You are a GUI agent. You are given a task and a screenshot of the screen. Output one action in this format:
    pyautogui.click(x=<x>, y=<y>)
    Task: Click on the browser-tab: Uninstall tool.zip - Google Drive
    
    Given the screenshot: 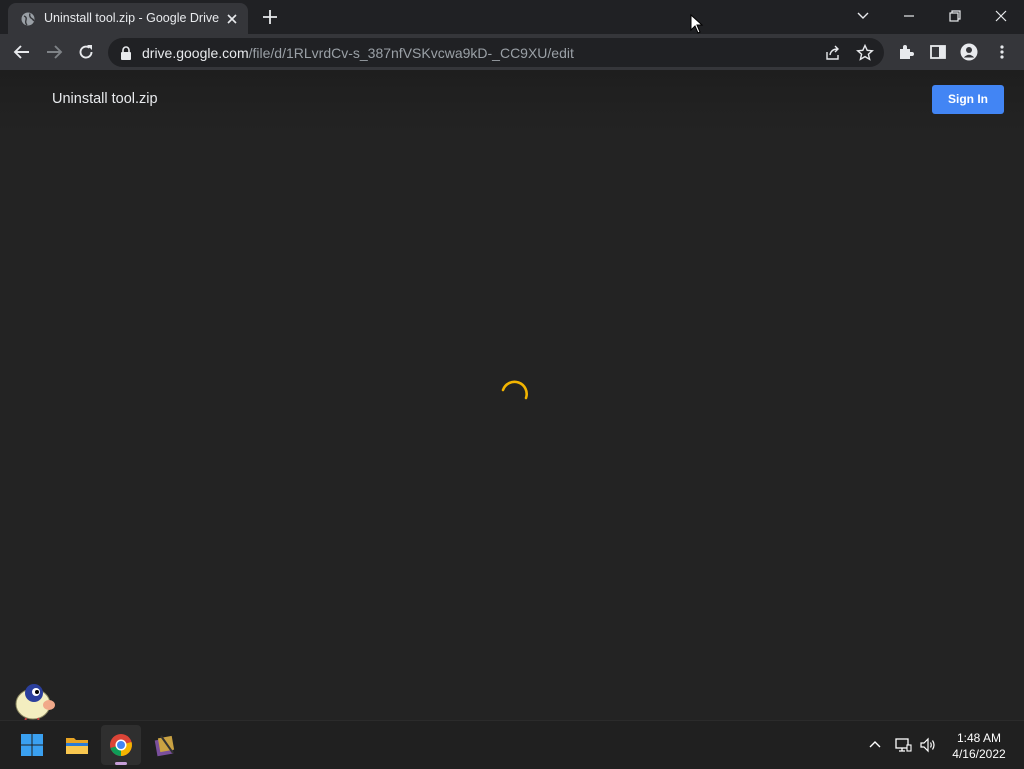 What is the action you would take?
    pyautogui.click(x=128, y=18)
    